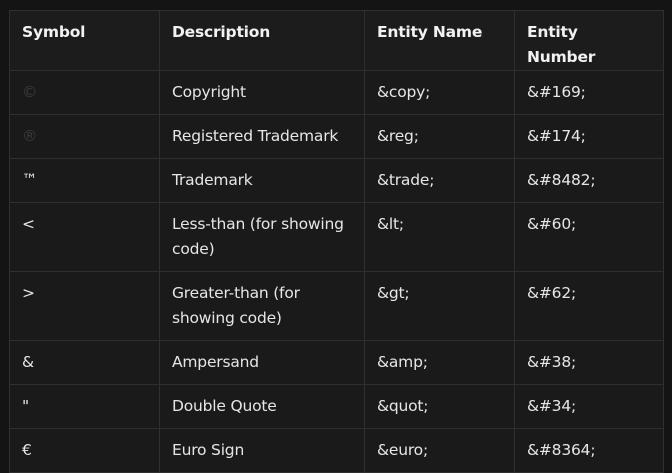  Describe the element at coordinates (262, 180) in the screenshot. I see `cell-description: Trademark` at that location.